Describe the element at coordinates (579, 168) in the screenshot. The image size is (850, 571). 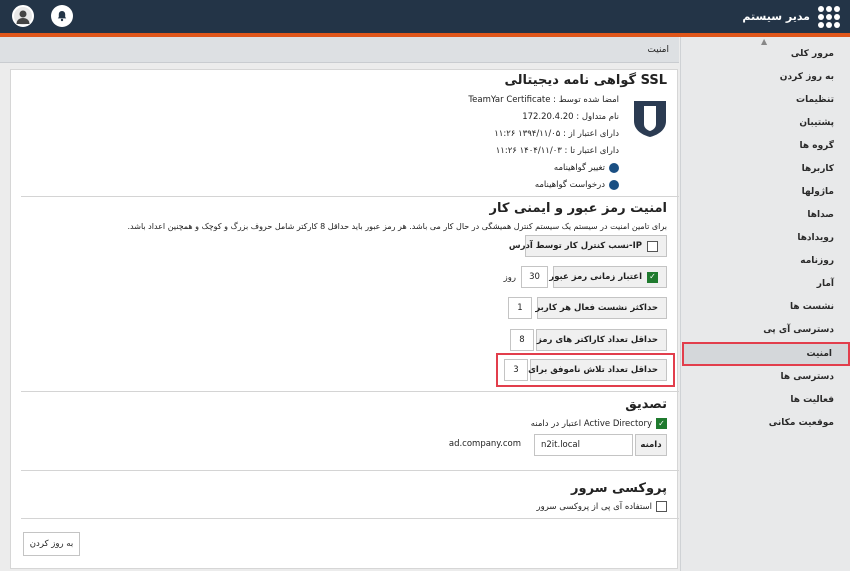
I see `change-cert-label: تغییر گواهینامه` at that location.